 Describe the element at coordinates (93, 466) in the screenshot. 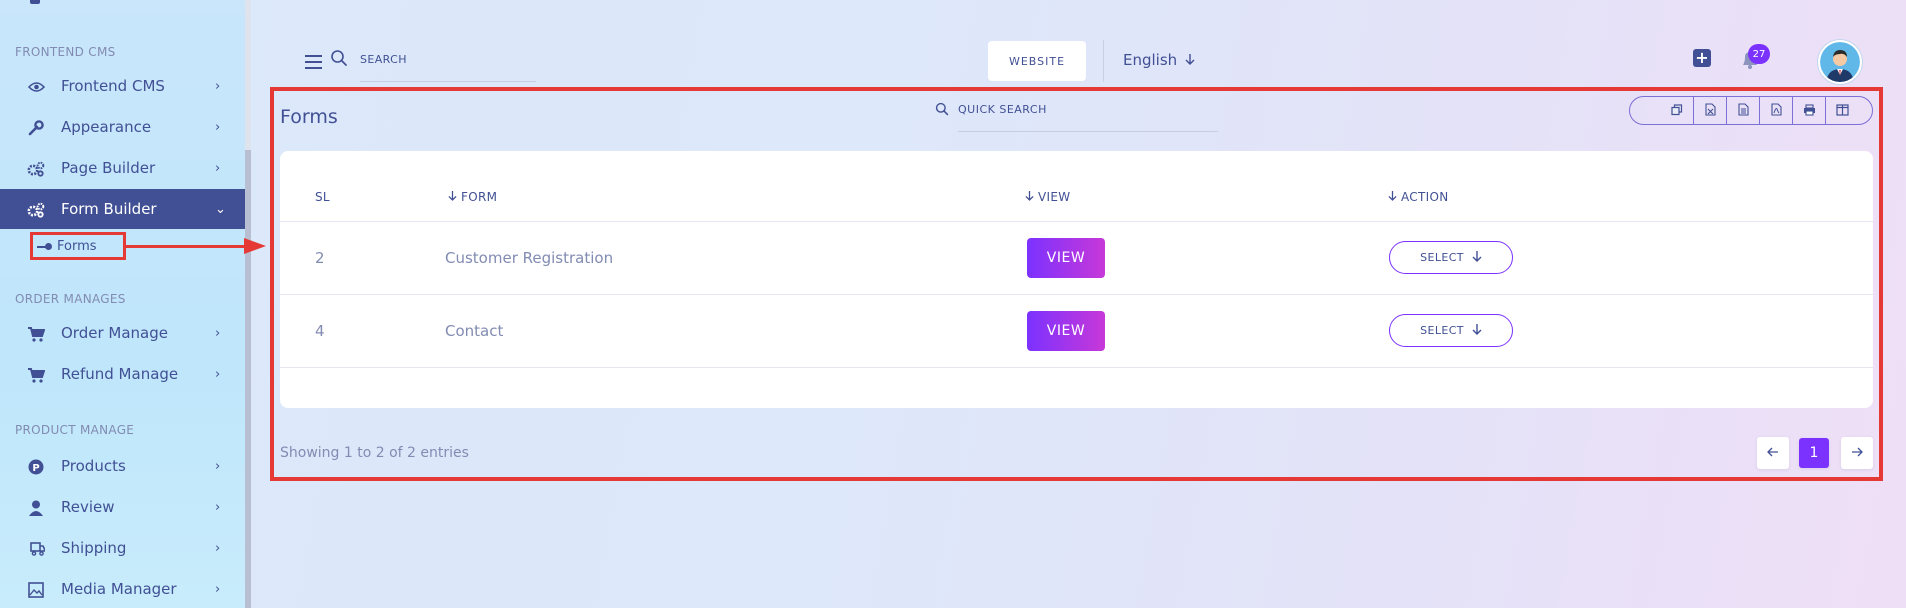

I see `sidebar-item-label: Products` at that location.